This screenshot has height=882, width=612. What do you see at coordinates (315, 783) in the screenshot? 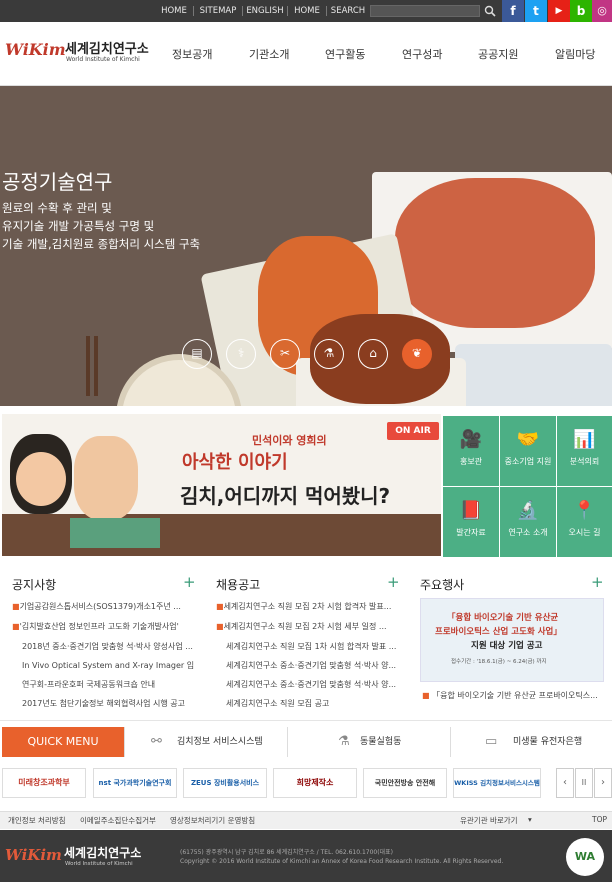
I see `site-link-hope: 희망제작소` at bounding box center [315, 783].